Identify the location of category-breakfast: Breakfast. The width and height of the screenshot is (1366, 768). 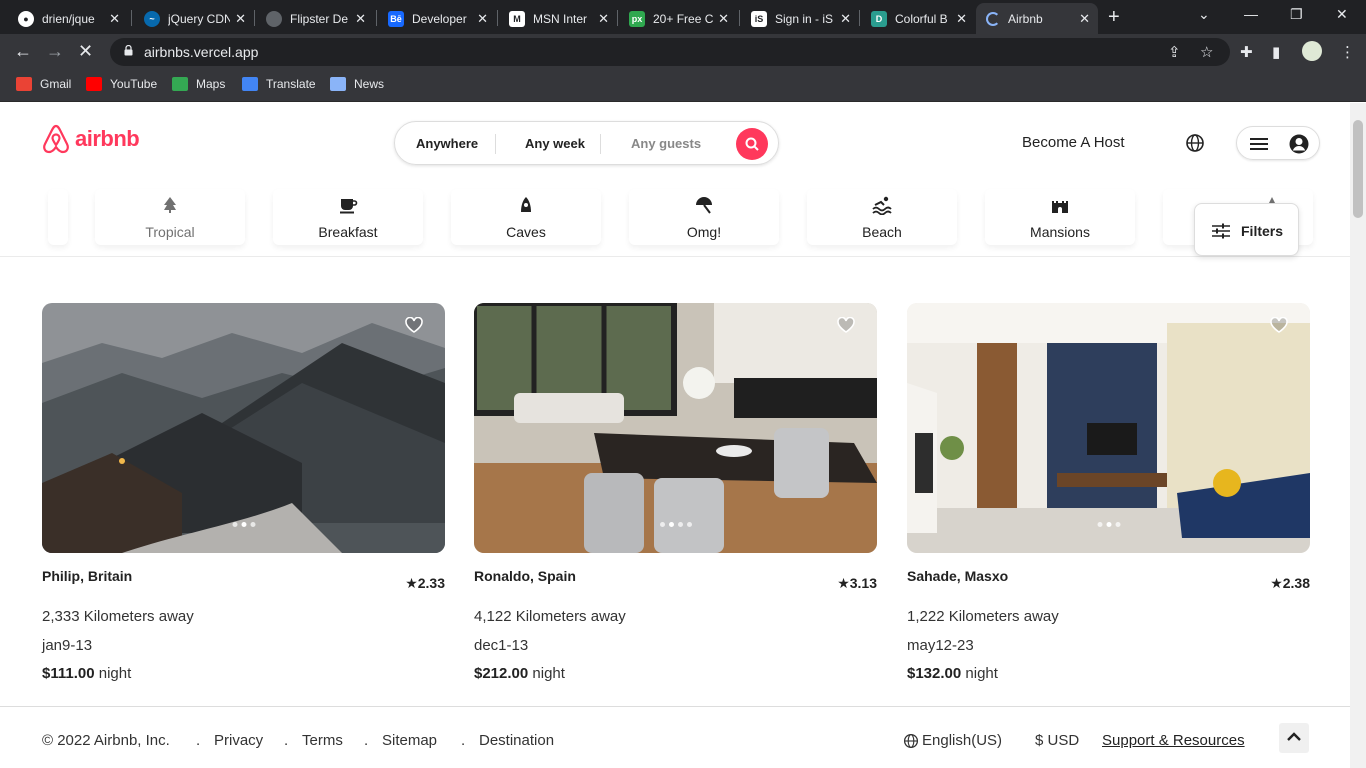
(348, 217).